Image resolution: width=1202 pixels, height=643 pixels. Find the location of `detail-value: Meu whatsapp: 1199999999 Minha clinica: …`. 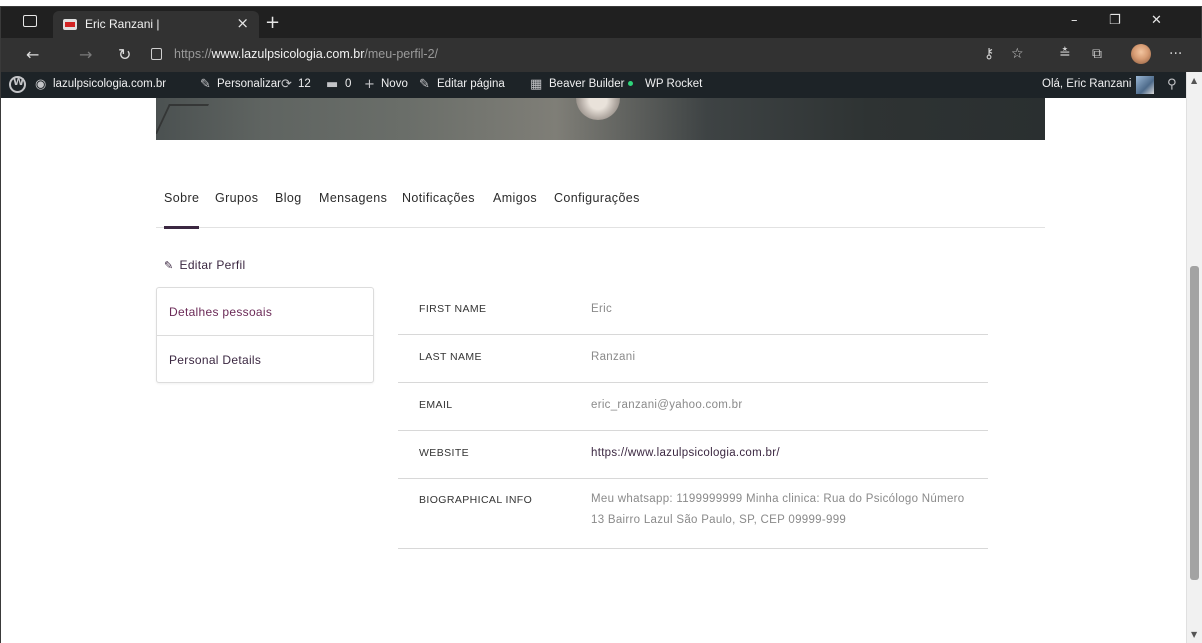

detail-value: Meu whatsapp: 1199999999 Minha clinica: … is located at coordinates (778, 509).